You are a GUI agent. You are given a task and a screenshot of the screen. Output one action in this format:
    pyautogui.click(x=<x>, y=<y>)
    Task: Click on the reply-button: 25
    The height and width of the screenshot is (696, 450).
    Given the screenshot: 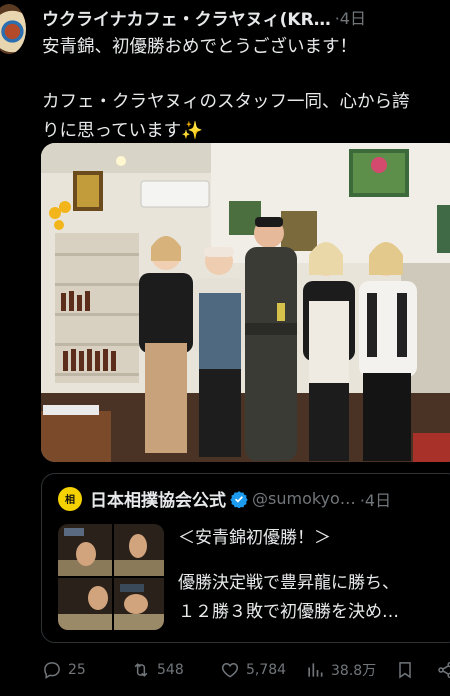 What is the action you would take?
    pyautogui.click(x=64, y=670)
    